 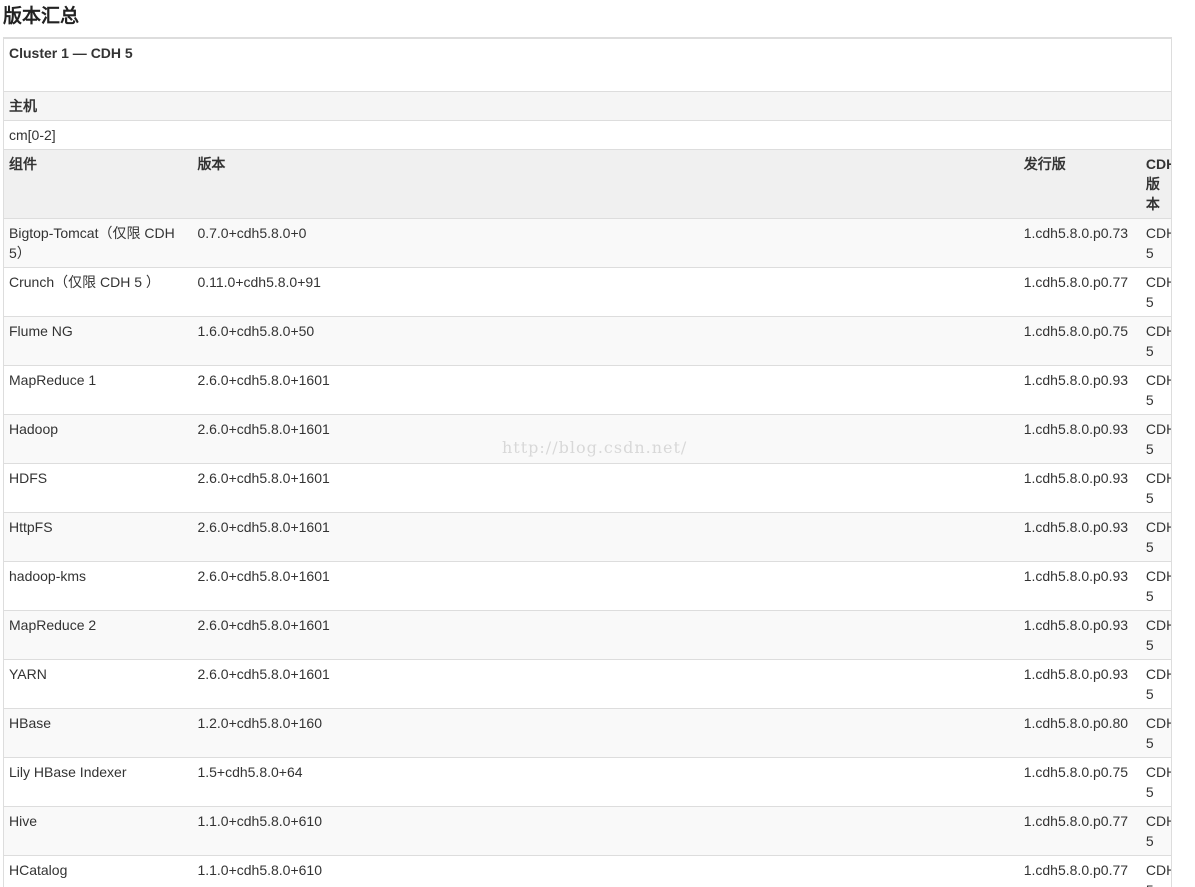 I want to click on cluster-name: Cluster 1 — CDH 5, so click(x=588, y=65).